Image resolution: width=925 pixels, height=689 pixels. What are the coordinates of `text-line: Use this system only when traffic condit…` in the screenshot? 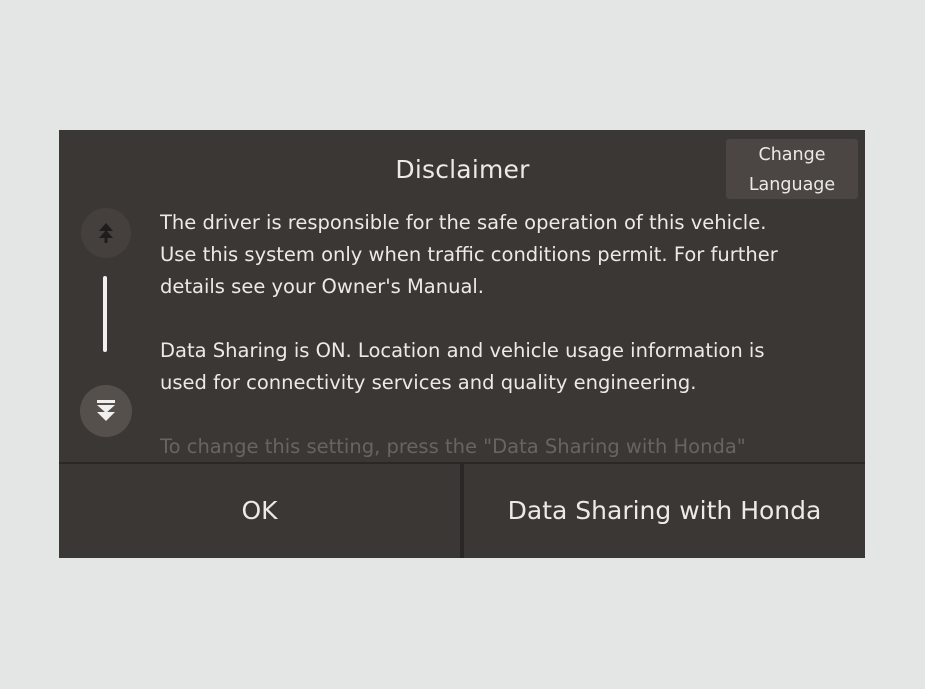 It's located at (469, 254).